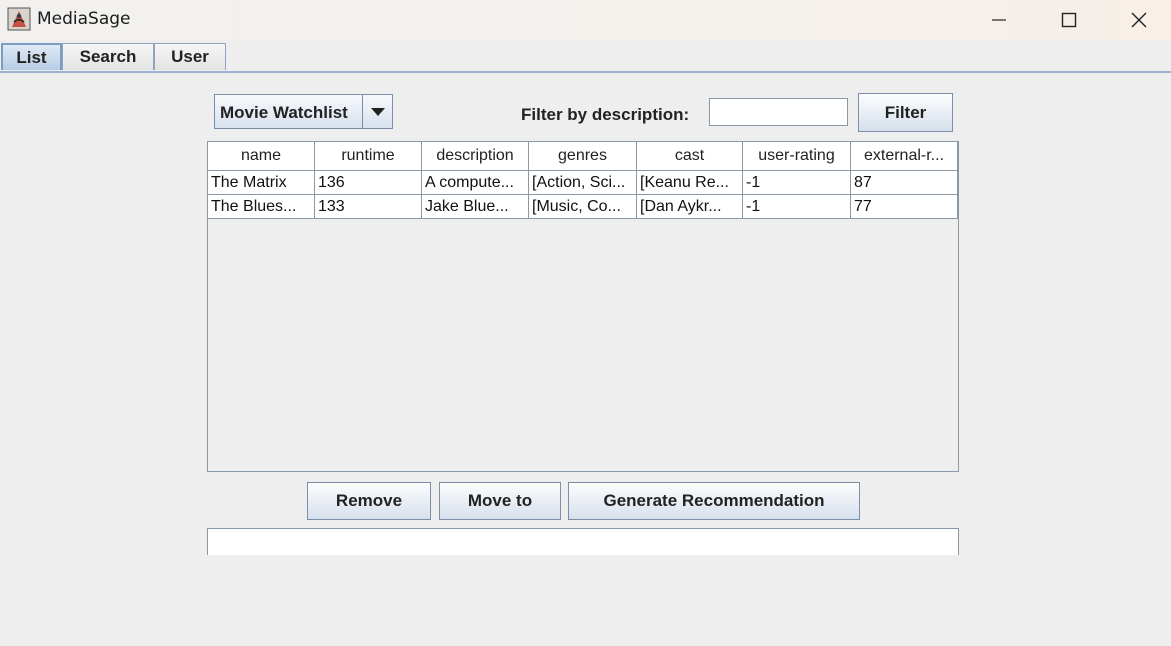 Image resolution: width=1171 pixels, height=646 pixels. What do you see at coordinates (261, 156) in the screenshot?
I see `column-header-name: name` at bounding box center [261, 156].